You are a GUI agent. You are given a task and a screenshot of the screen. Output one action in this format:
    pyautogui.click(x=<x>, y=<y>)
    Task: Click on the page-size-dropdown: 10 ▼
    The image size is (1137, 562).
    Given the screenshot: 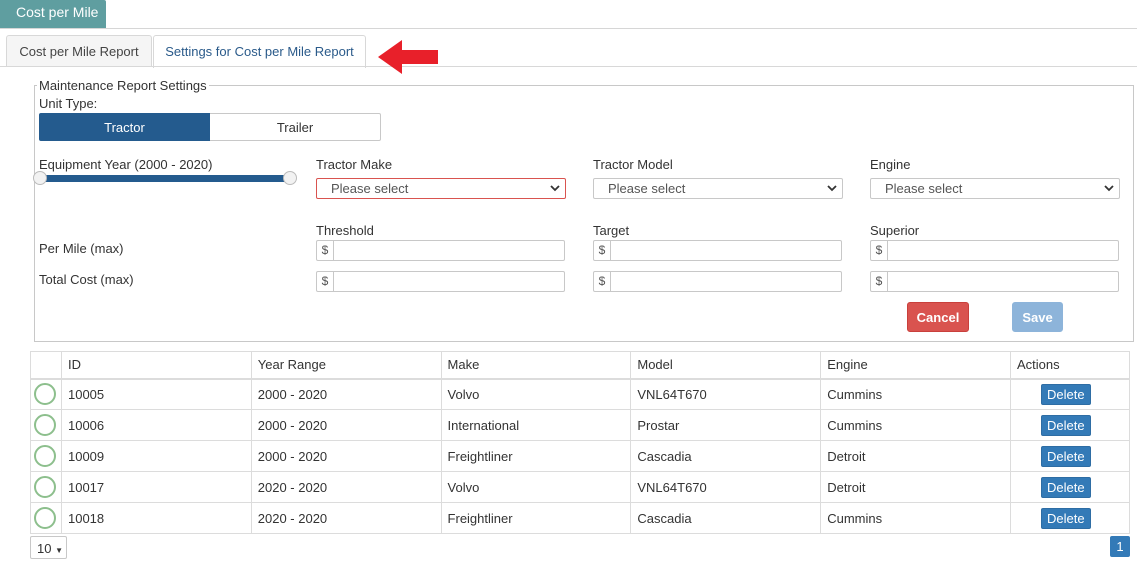 What is the action you would take?
    pyautogui.click(x=48, y=547)
    